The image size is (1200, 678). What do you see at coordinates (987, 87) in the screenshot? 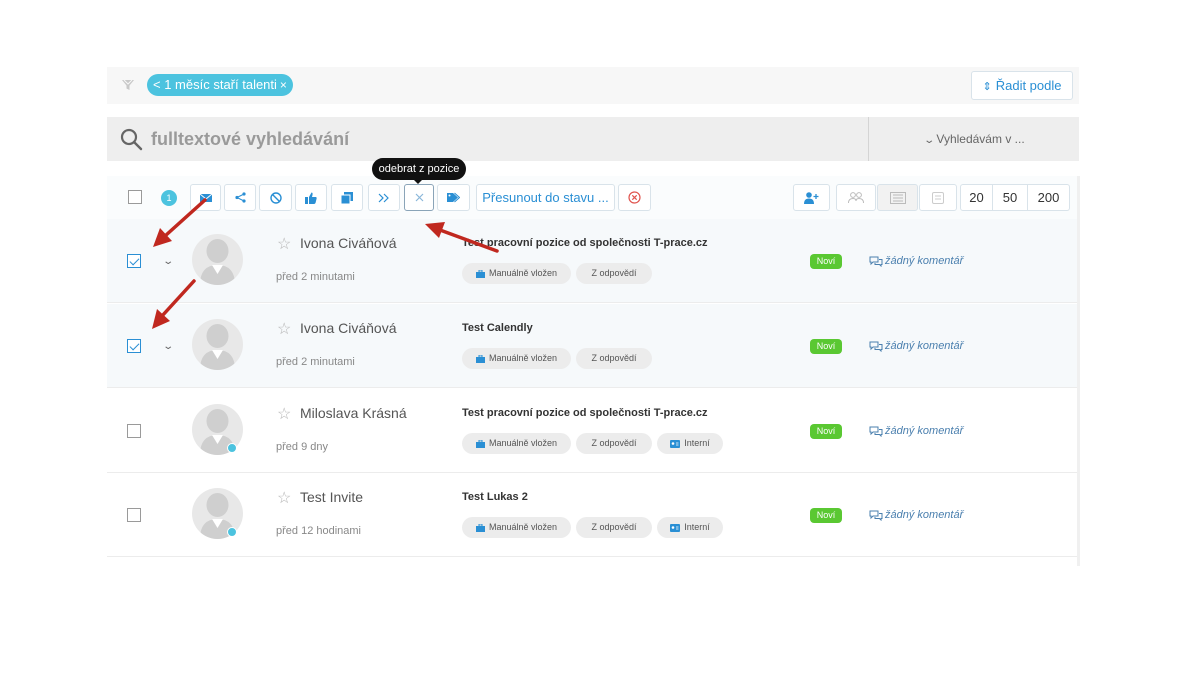
I see `sort-icon: ⇕` at bounding box center [987, 87].